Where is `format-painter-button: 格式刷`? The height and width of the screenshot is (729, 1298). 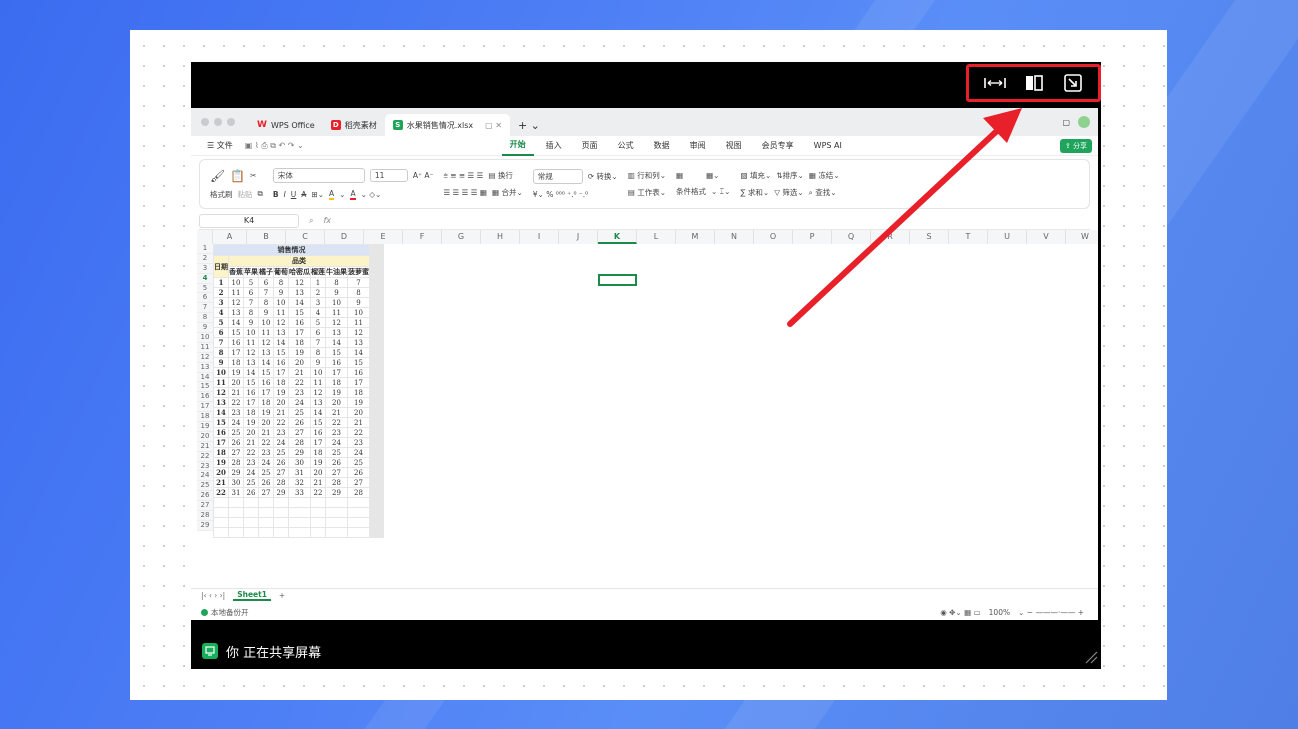
format-painter-button: 格式刷 is located at coordinates (221, 194).